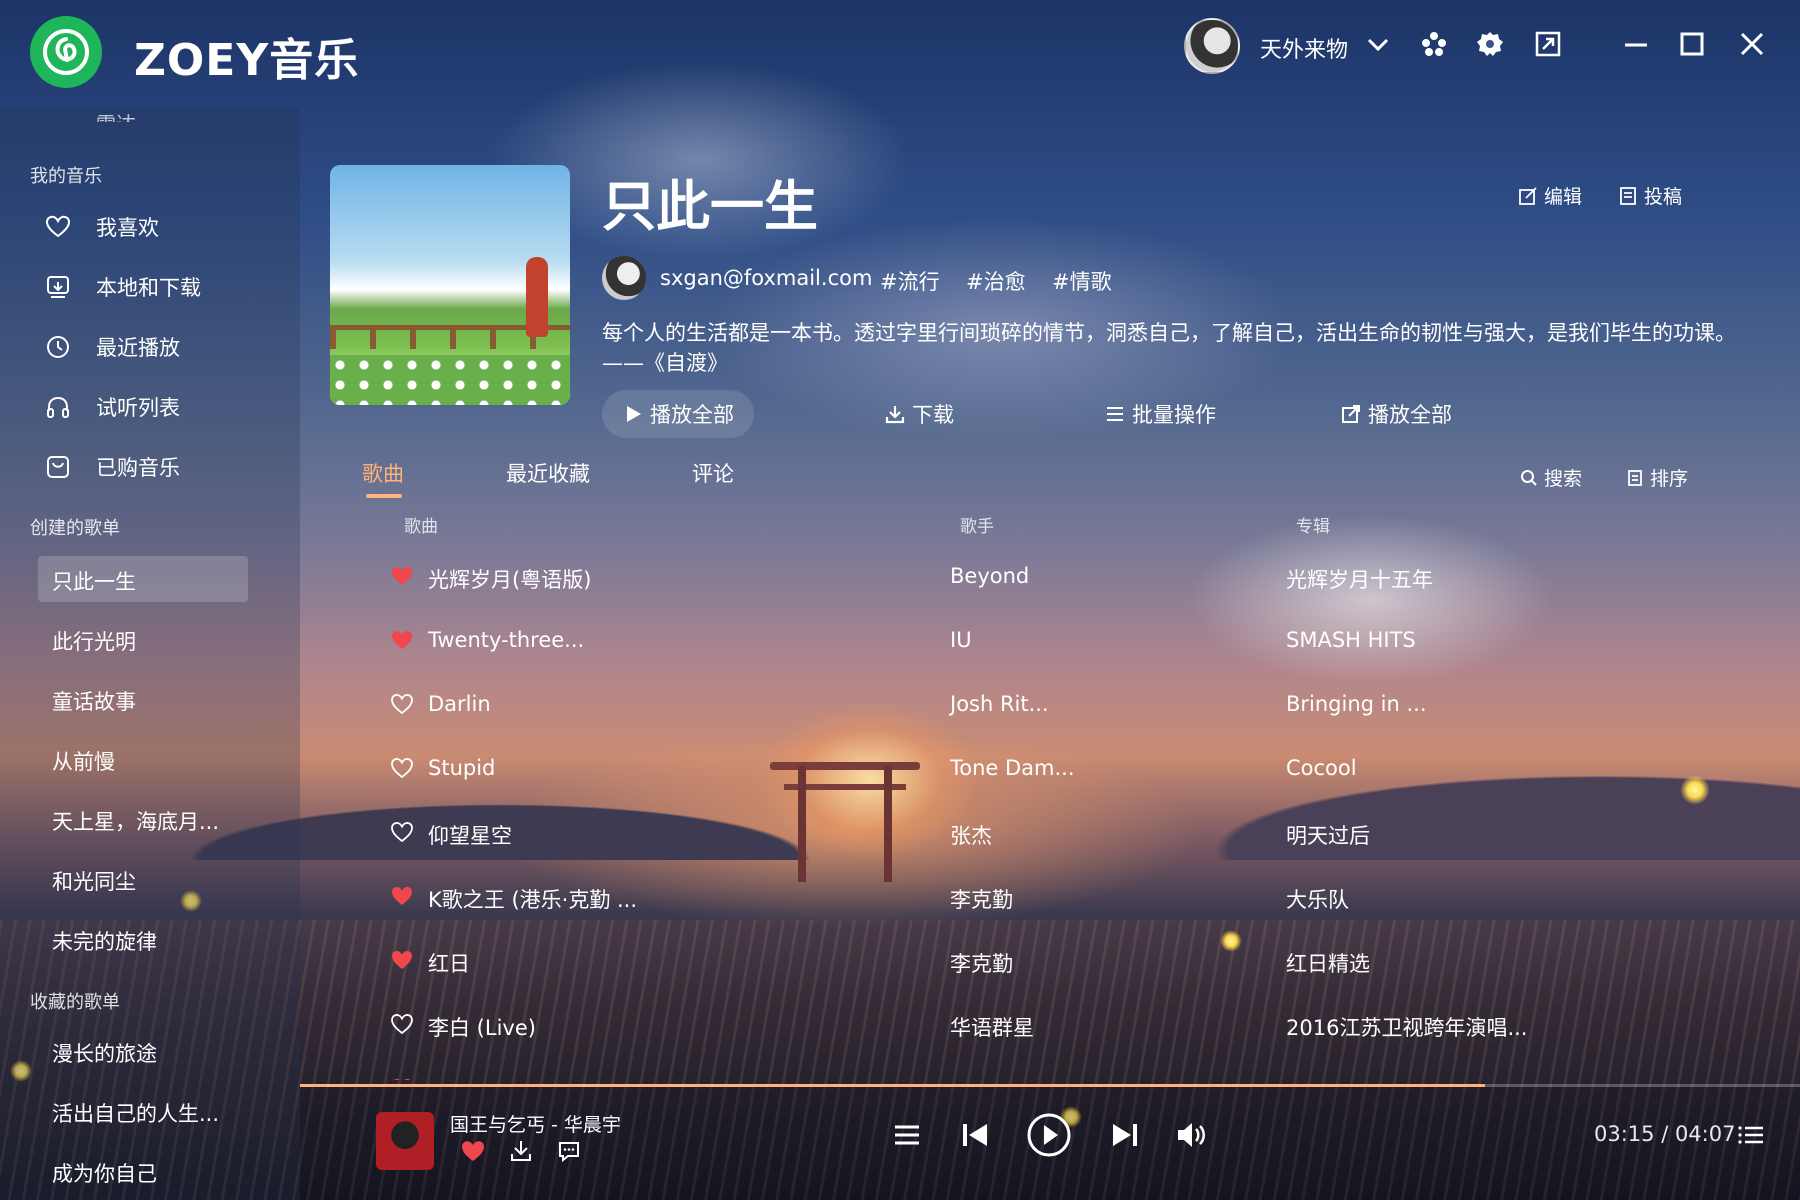 The height and width of the screenshot is (1200, 1800). What do you see at coordinates (713, 473) in the screenshot?
I see `tab-comments: 评论` at bounding box center [713, 473].